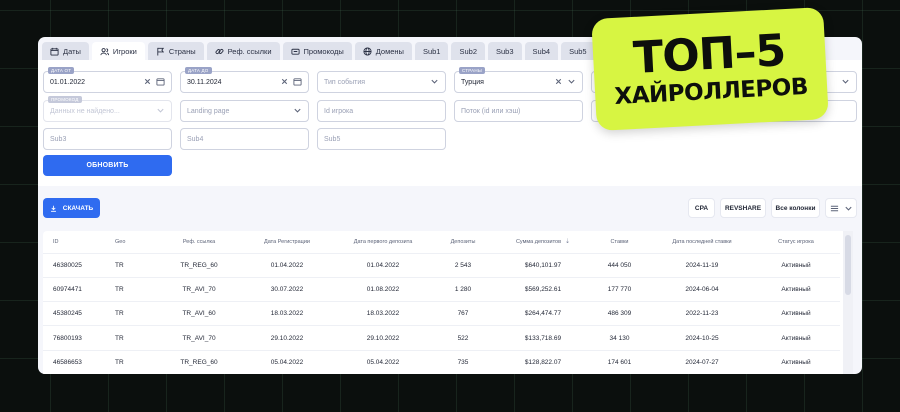  I want to click on tab-dates: Даты, so click(65, 51).